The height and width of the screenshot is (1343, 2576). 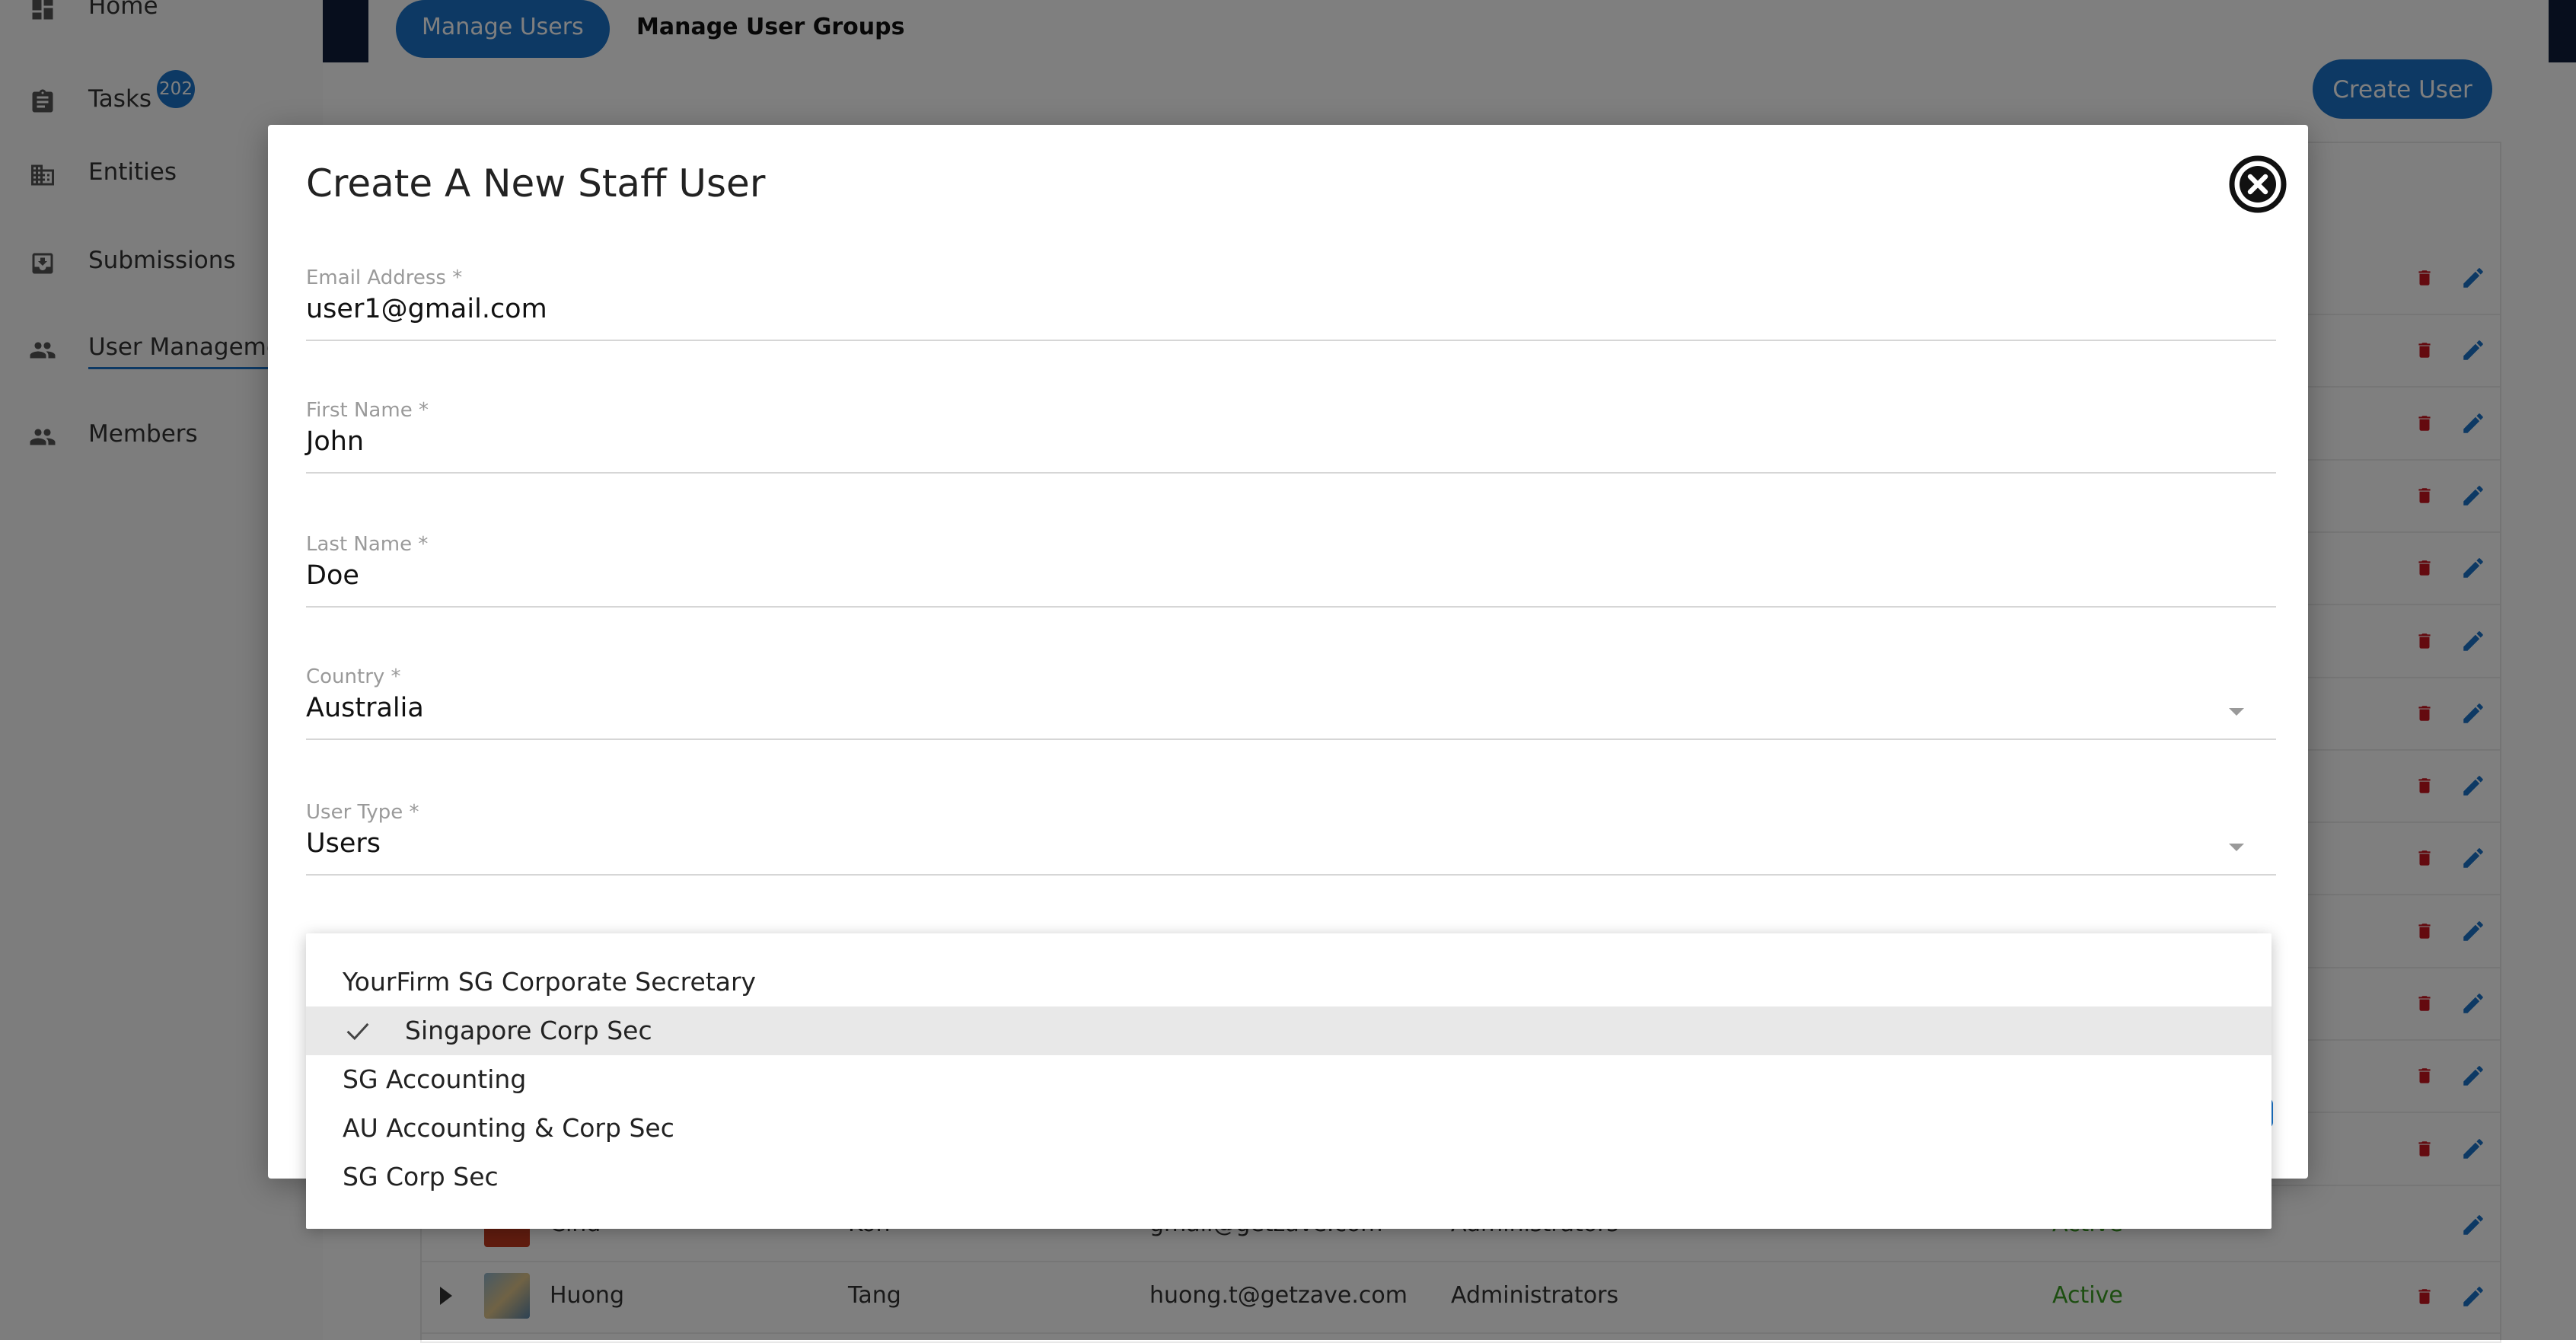 I want to click on check-icon, so click(x=357, y=1031).